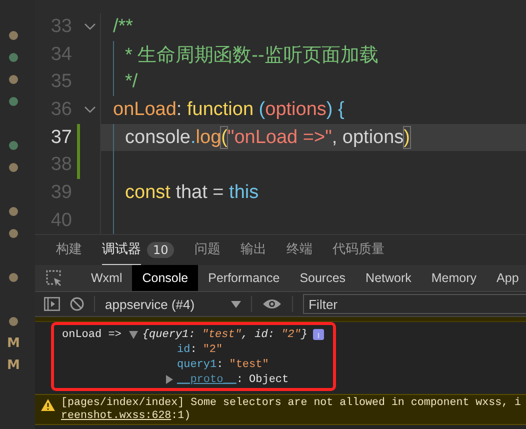 This screenshot has width=526, height=429. Describe the element at coordinates (106, 278) in the screenshot. I see `devtools-tab: Wxml` at that location.